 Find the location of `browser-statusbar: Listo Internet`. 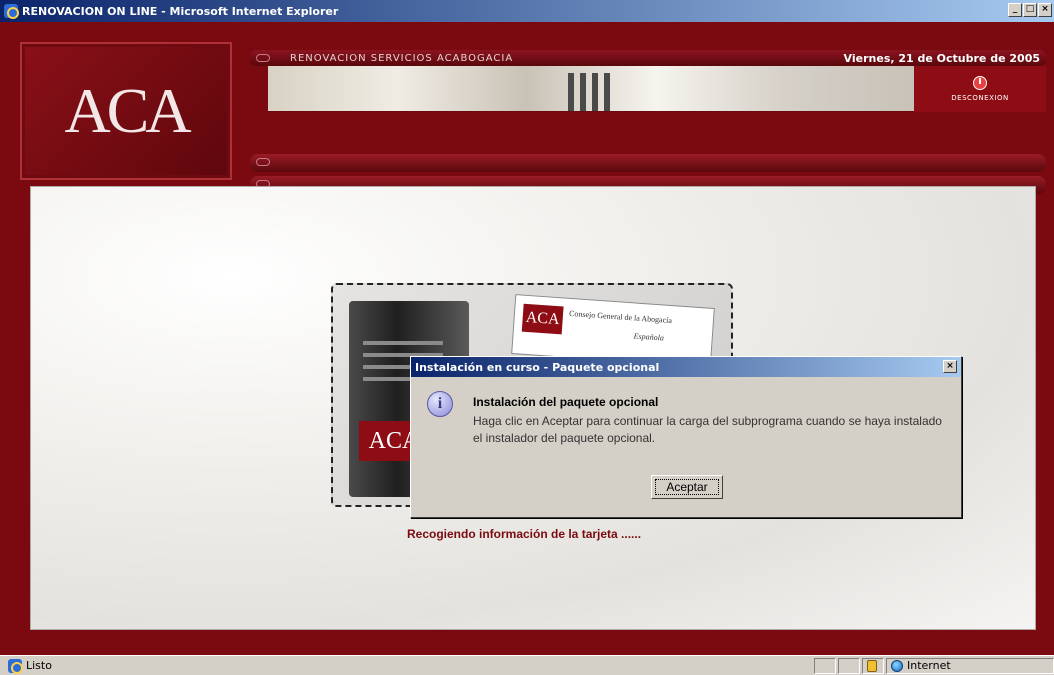

browser-statusbar: Listo Internet is located at coordinates (527, 665).